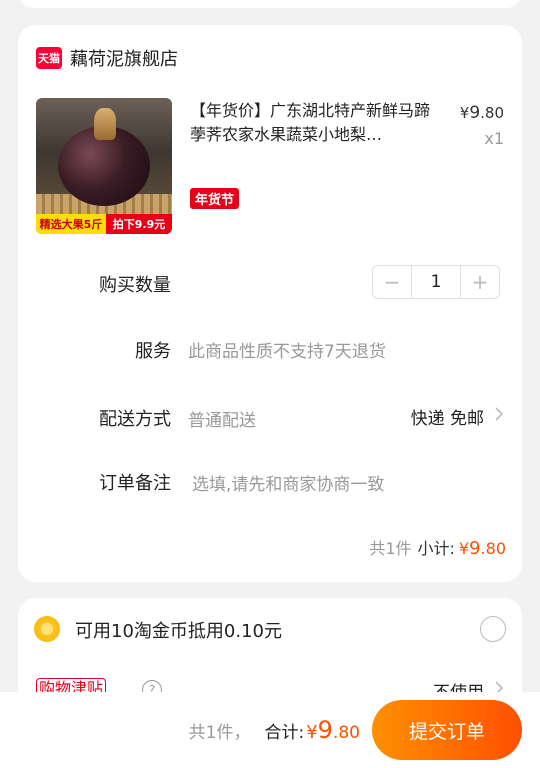  What do you see at coordinates (492, 113) in the screenshot?
I see `price-decimal: .80` at bounding box center [492, 113].